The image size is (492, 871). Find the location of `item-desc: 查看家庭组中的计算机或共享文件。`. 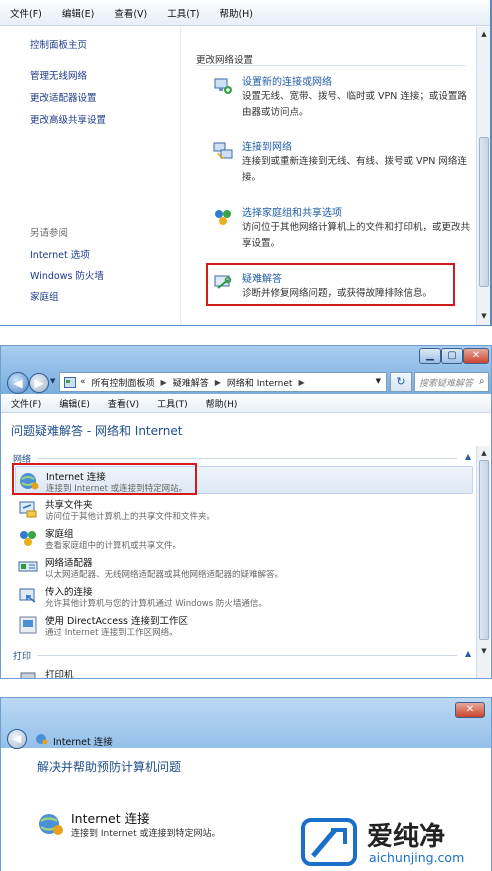

item-desc: 查看家庭组中的计算机或共享文件。 is located at coordinates (113, 546).